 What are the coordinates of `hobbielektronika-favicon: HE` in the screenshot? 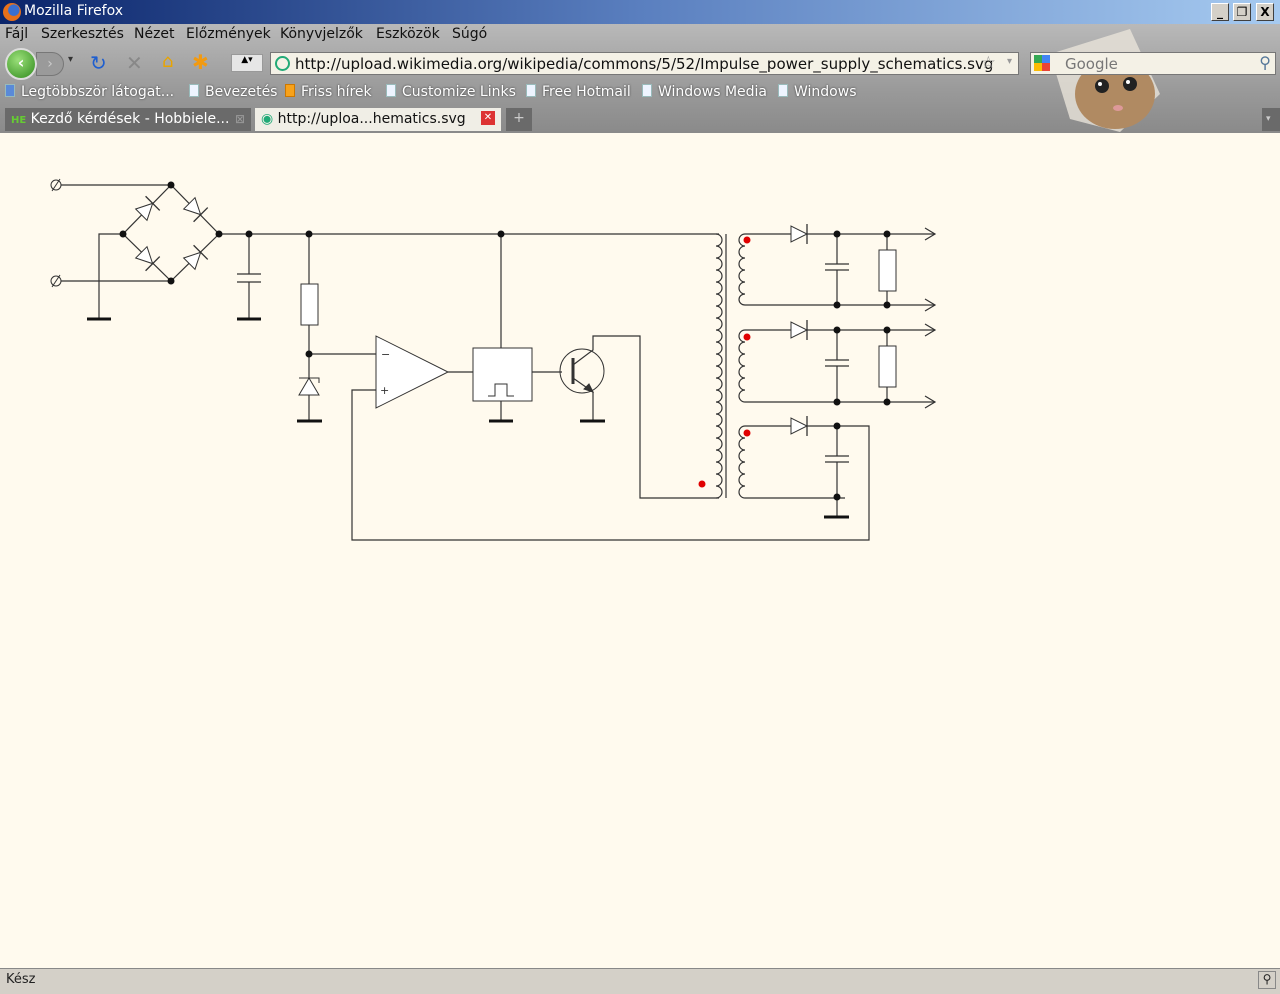 It's located at (19, 120).